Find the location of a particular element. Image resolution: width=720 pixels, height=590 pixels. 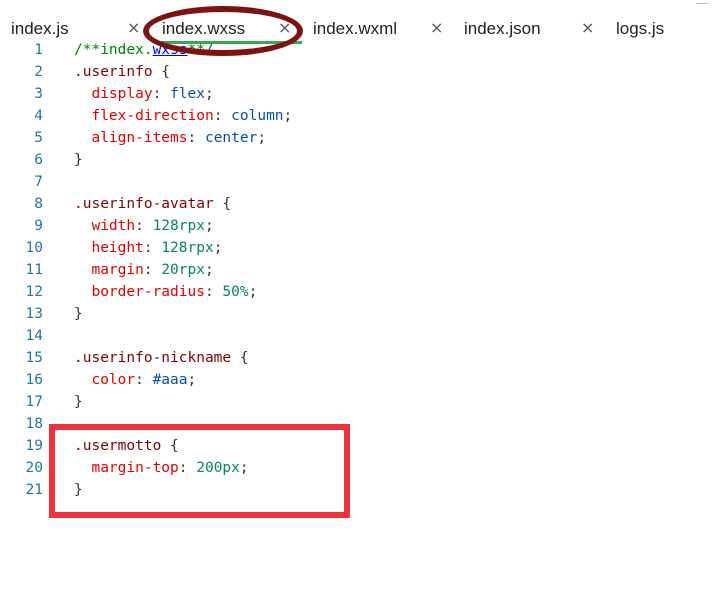

code-token: flex is located at coordinates (187, 94).